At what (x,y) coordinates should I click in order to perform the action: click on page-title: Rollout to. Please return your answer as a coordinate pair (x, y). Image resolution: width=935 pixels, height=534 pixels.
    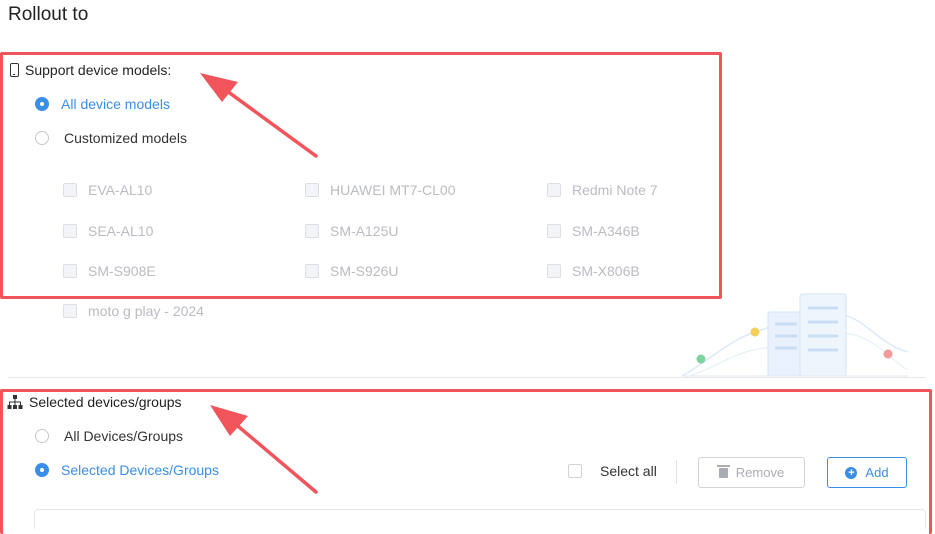
    Looking at the image, I should click on (48, 14).